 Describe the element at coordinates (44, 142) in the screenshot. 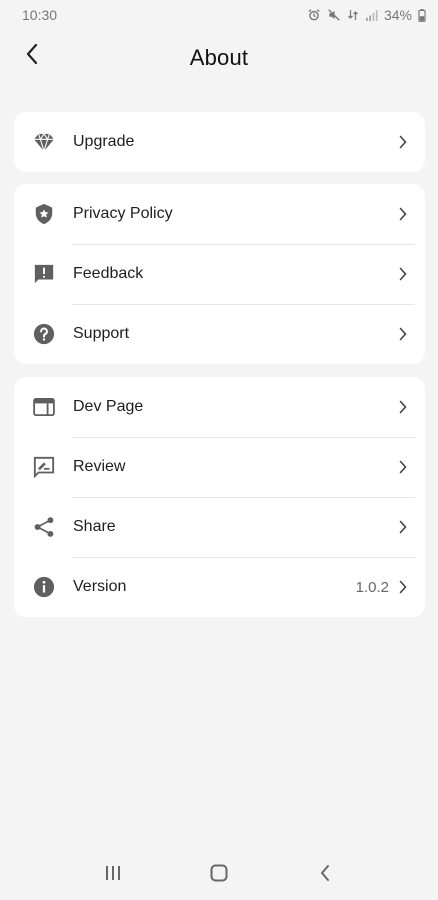

I see `diamond-icon` at that location.